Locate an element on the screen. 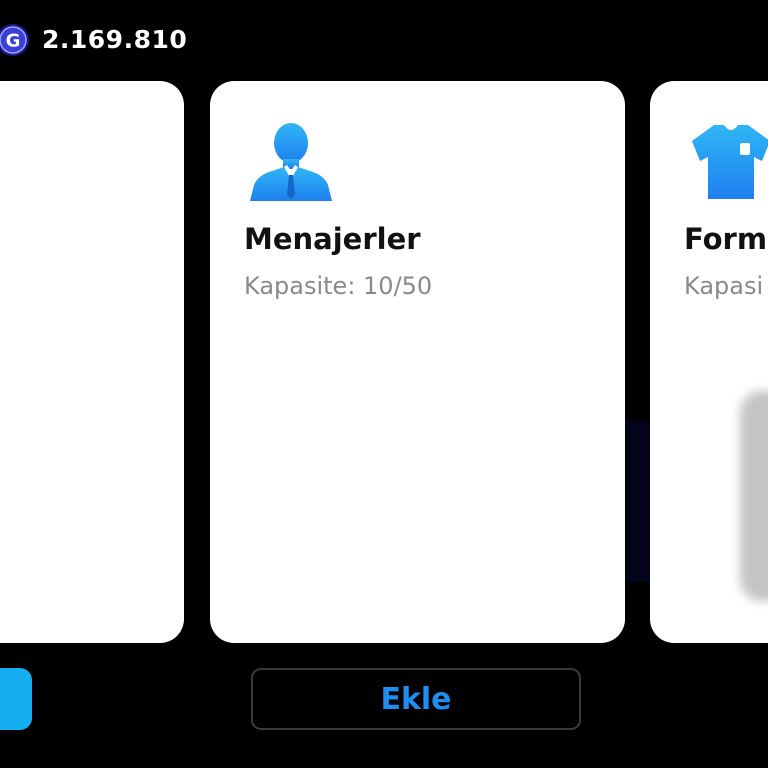  jersey-icon is located at coordinates (730, 162).